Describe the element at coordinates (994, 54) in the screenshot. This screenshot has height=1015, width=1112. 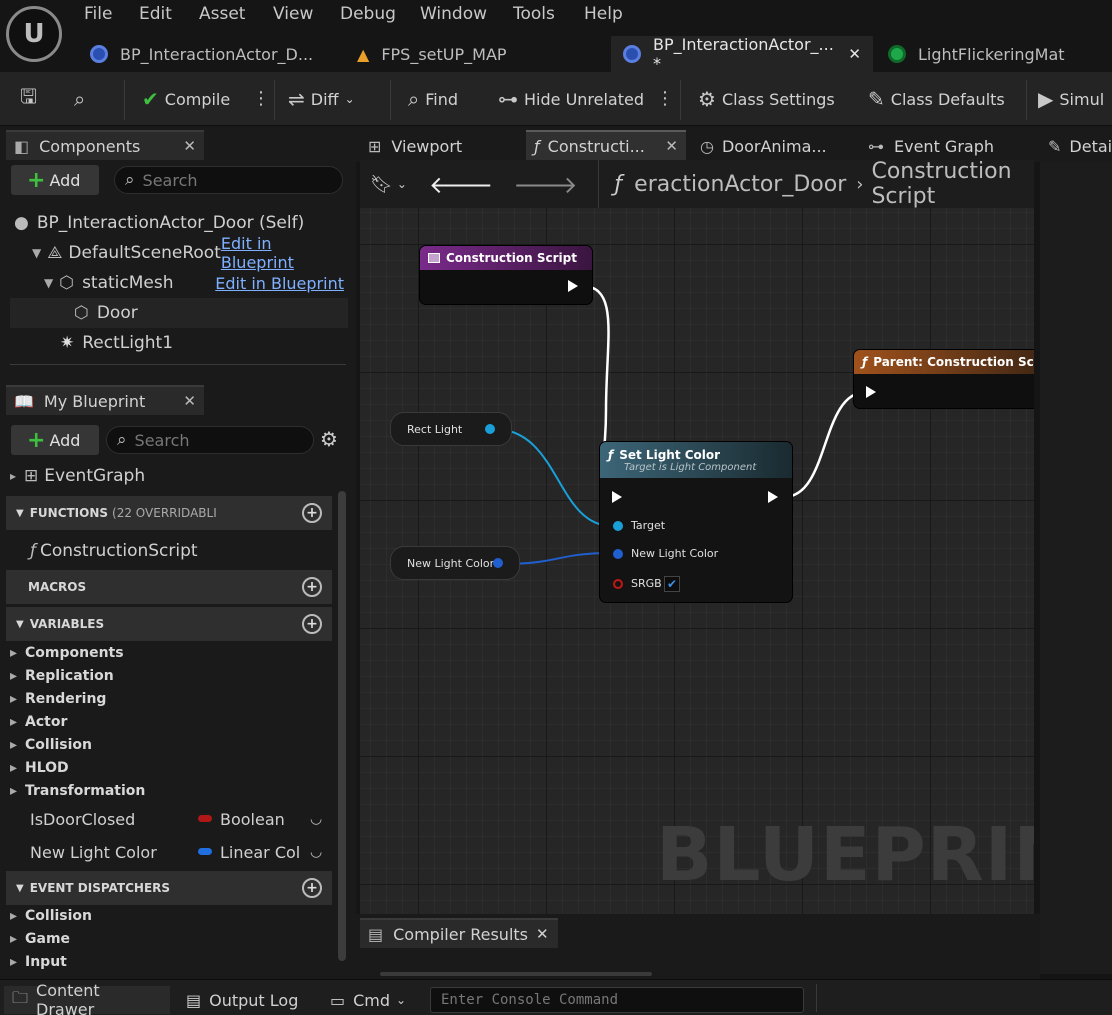
I see `doc-tab-material: LightFlickeringMat` at that location.